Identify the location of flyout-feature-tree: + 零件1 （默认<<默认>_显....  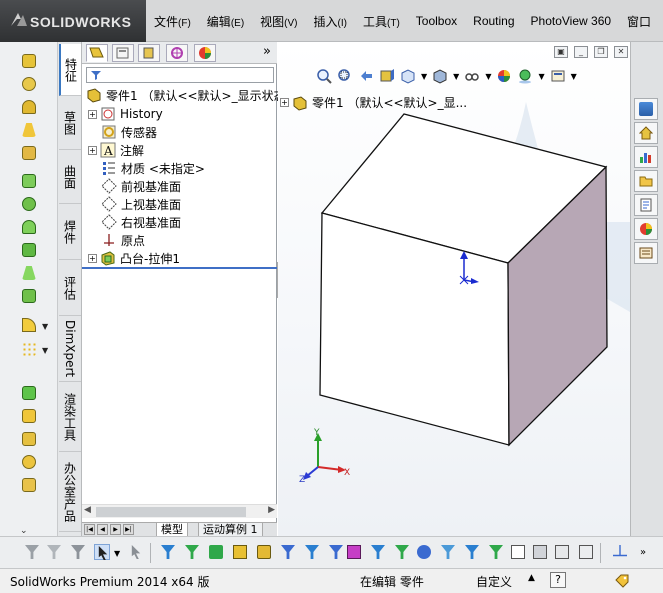
(373, 102).